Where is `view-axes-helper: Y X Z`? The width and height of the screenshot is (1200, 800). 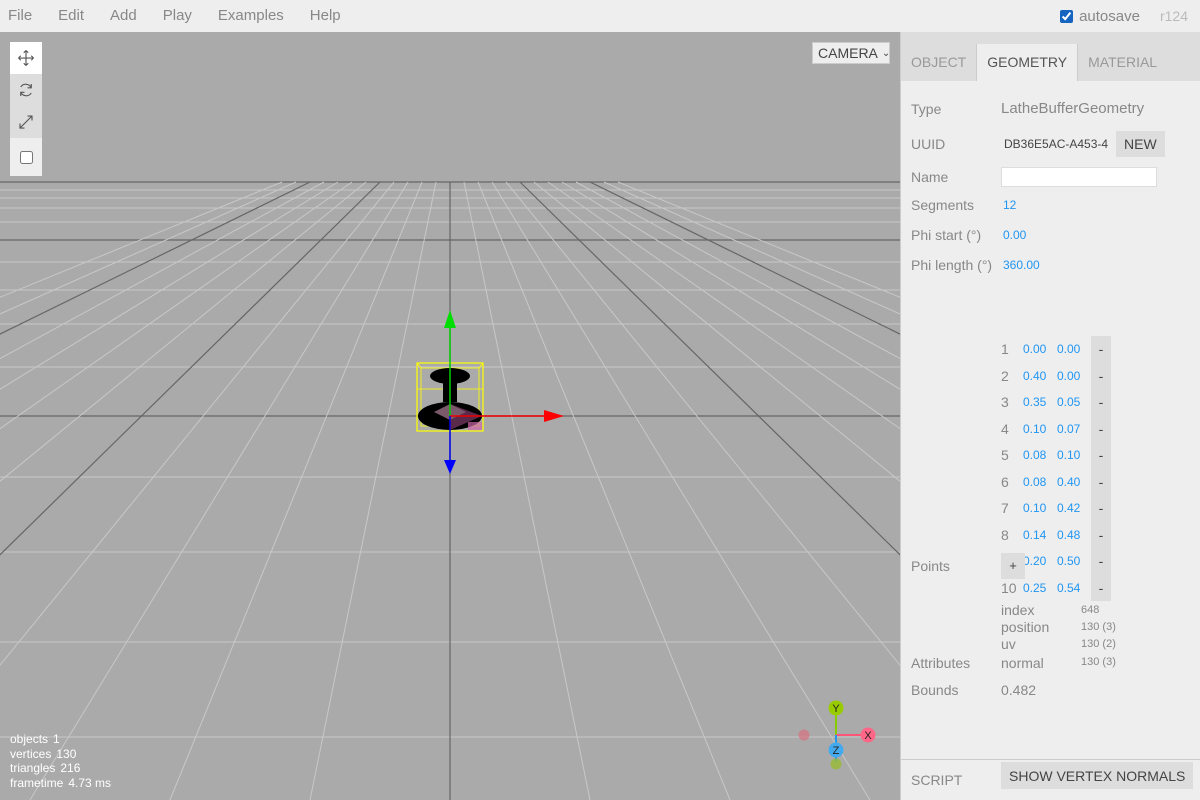
view-axes-helper: Y X Z is located at coordinates (837, 735).